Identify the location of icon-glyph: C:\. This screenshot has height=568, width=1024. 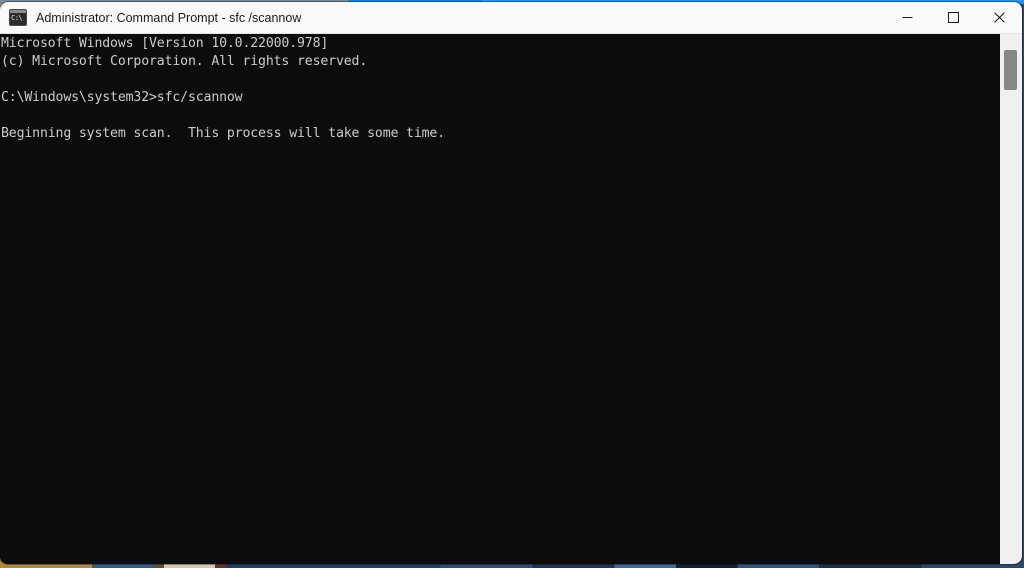
(17, 18).